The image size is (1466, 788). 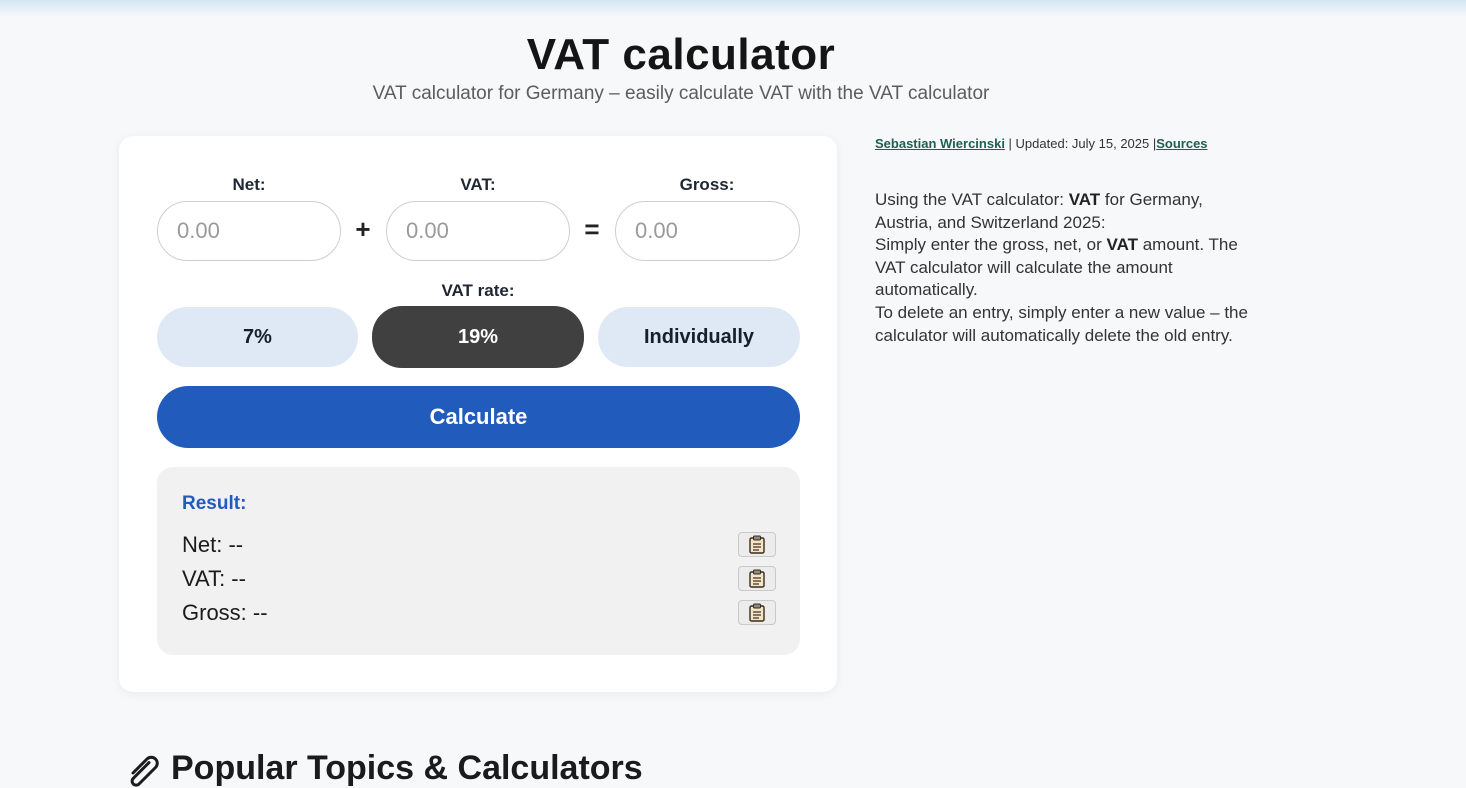 I want to click on result-row-net: Net: --, so click(x=479, y=545).